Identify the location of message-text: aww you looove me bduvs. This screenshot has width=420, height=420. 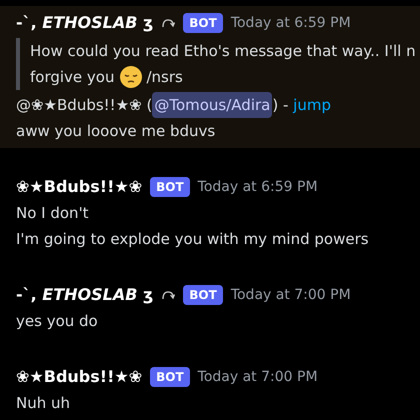
(116, 131).